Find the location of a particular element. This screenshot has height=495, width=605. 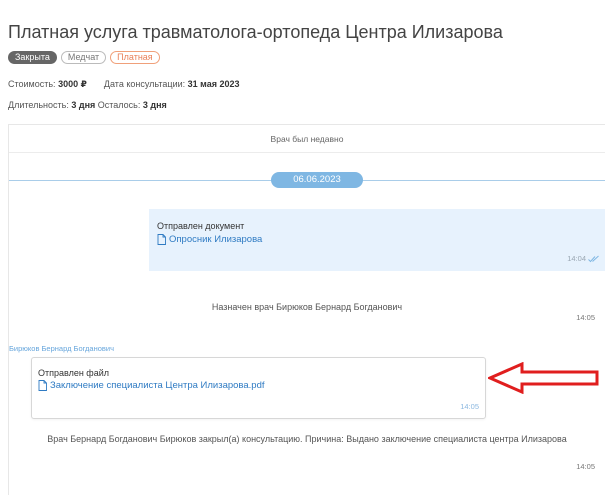

own-message-time: 14:04 is located at coordinates (583, 258).